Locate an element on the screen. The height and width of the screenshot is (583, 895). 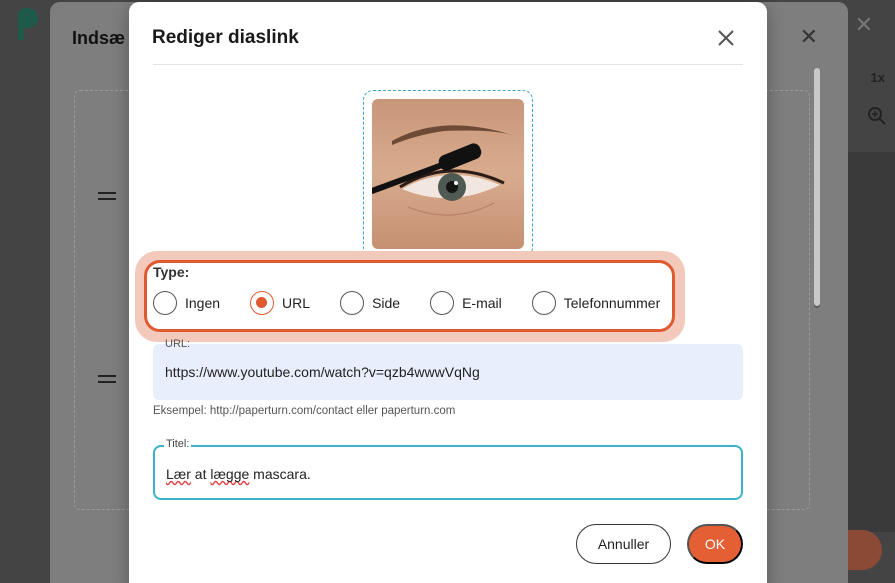
misspelled-word: Lær is located at coordinates (178, 474).